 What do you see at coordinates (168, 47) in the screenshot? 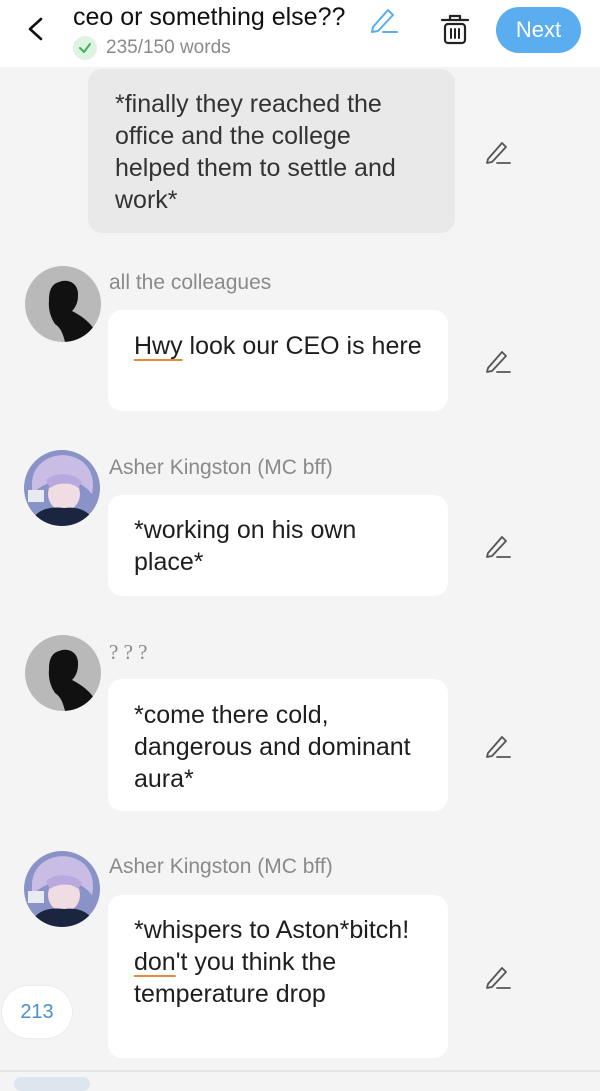
I see `word-count: 235/150 words` at bounding box center [168, 47].